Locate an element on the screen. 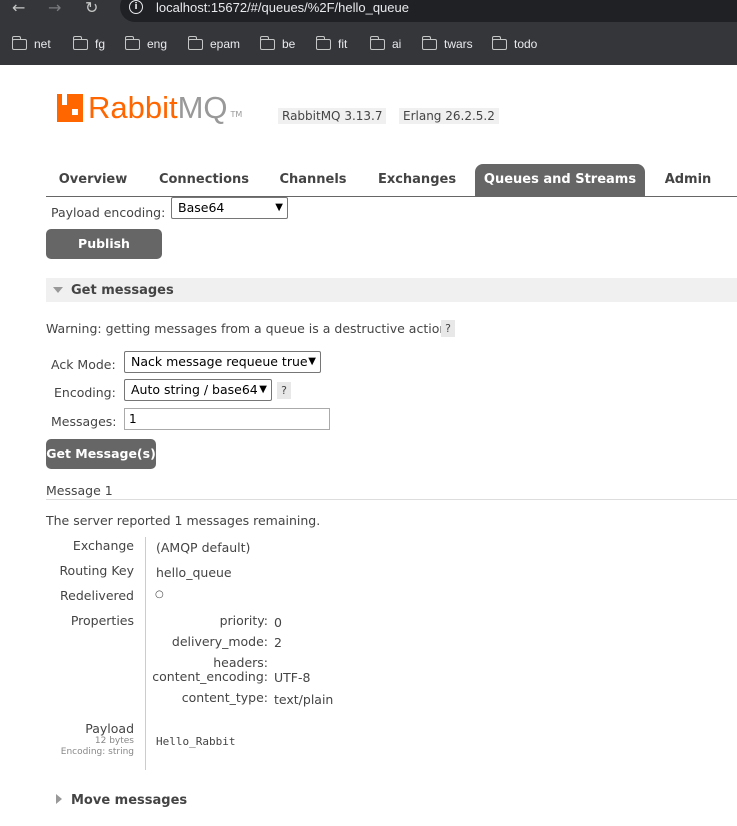 Image resolution: width=737 pixels, height=826 pixels. bookmark-label: be is located at coordinates (289, 44).